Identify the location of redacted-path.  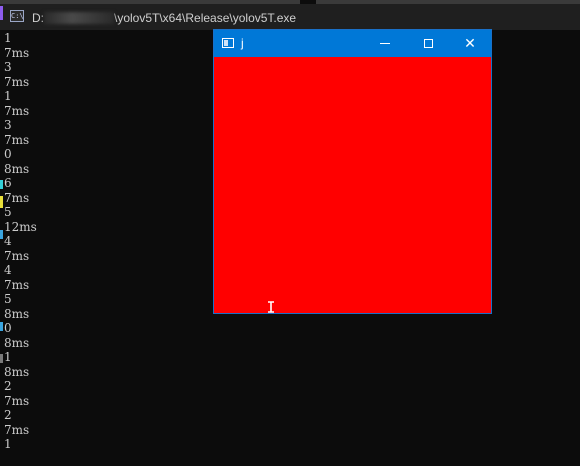
(79, 18).